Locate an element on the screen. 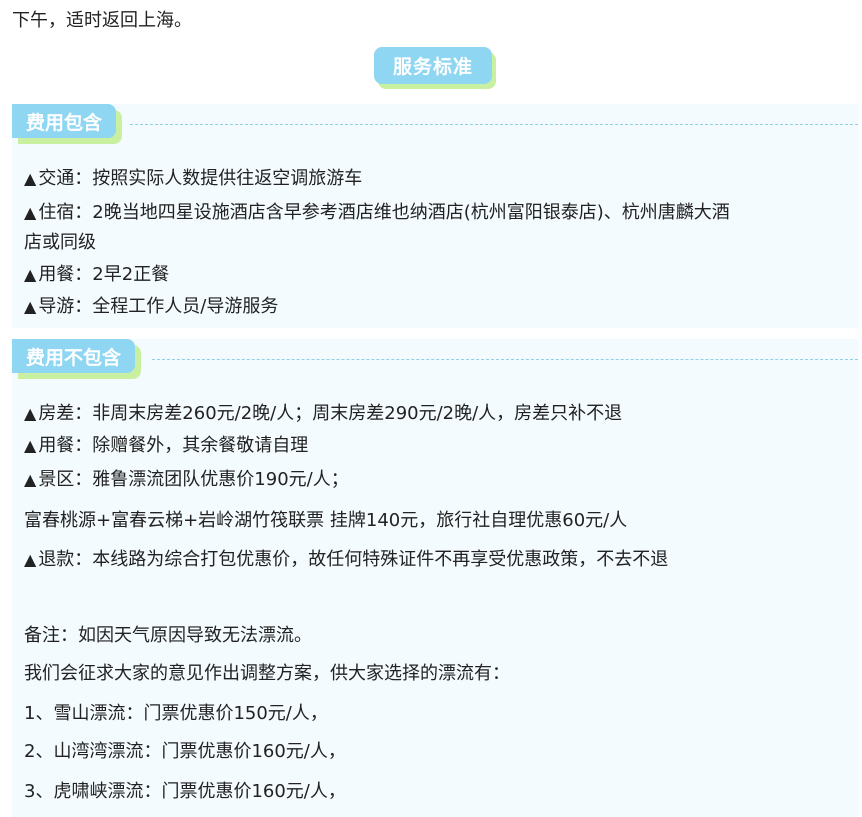  excluded-item: ▲ 退款：本线路为综合打包优惠价，故任何特殊证件不再享受优惠政策，不去不退 is located at coordinates (346, 559).